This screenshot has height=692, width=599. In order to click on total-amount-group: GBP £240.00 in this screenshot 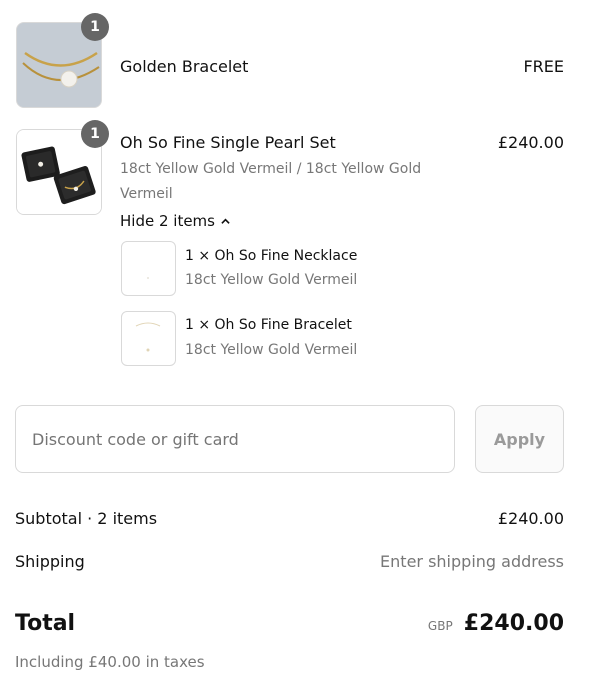, I will do `click(496, 623)`.